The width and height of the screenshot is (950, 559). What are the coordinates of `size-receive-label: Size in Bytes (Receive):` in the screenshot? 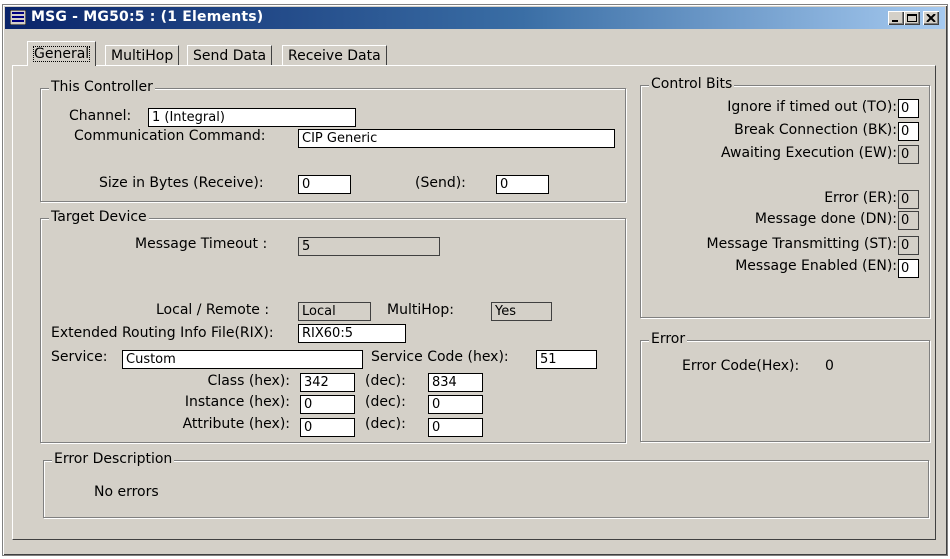 It's located at (181, 183).